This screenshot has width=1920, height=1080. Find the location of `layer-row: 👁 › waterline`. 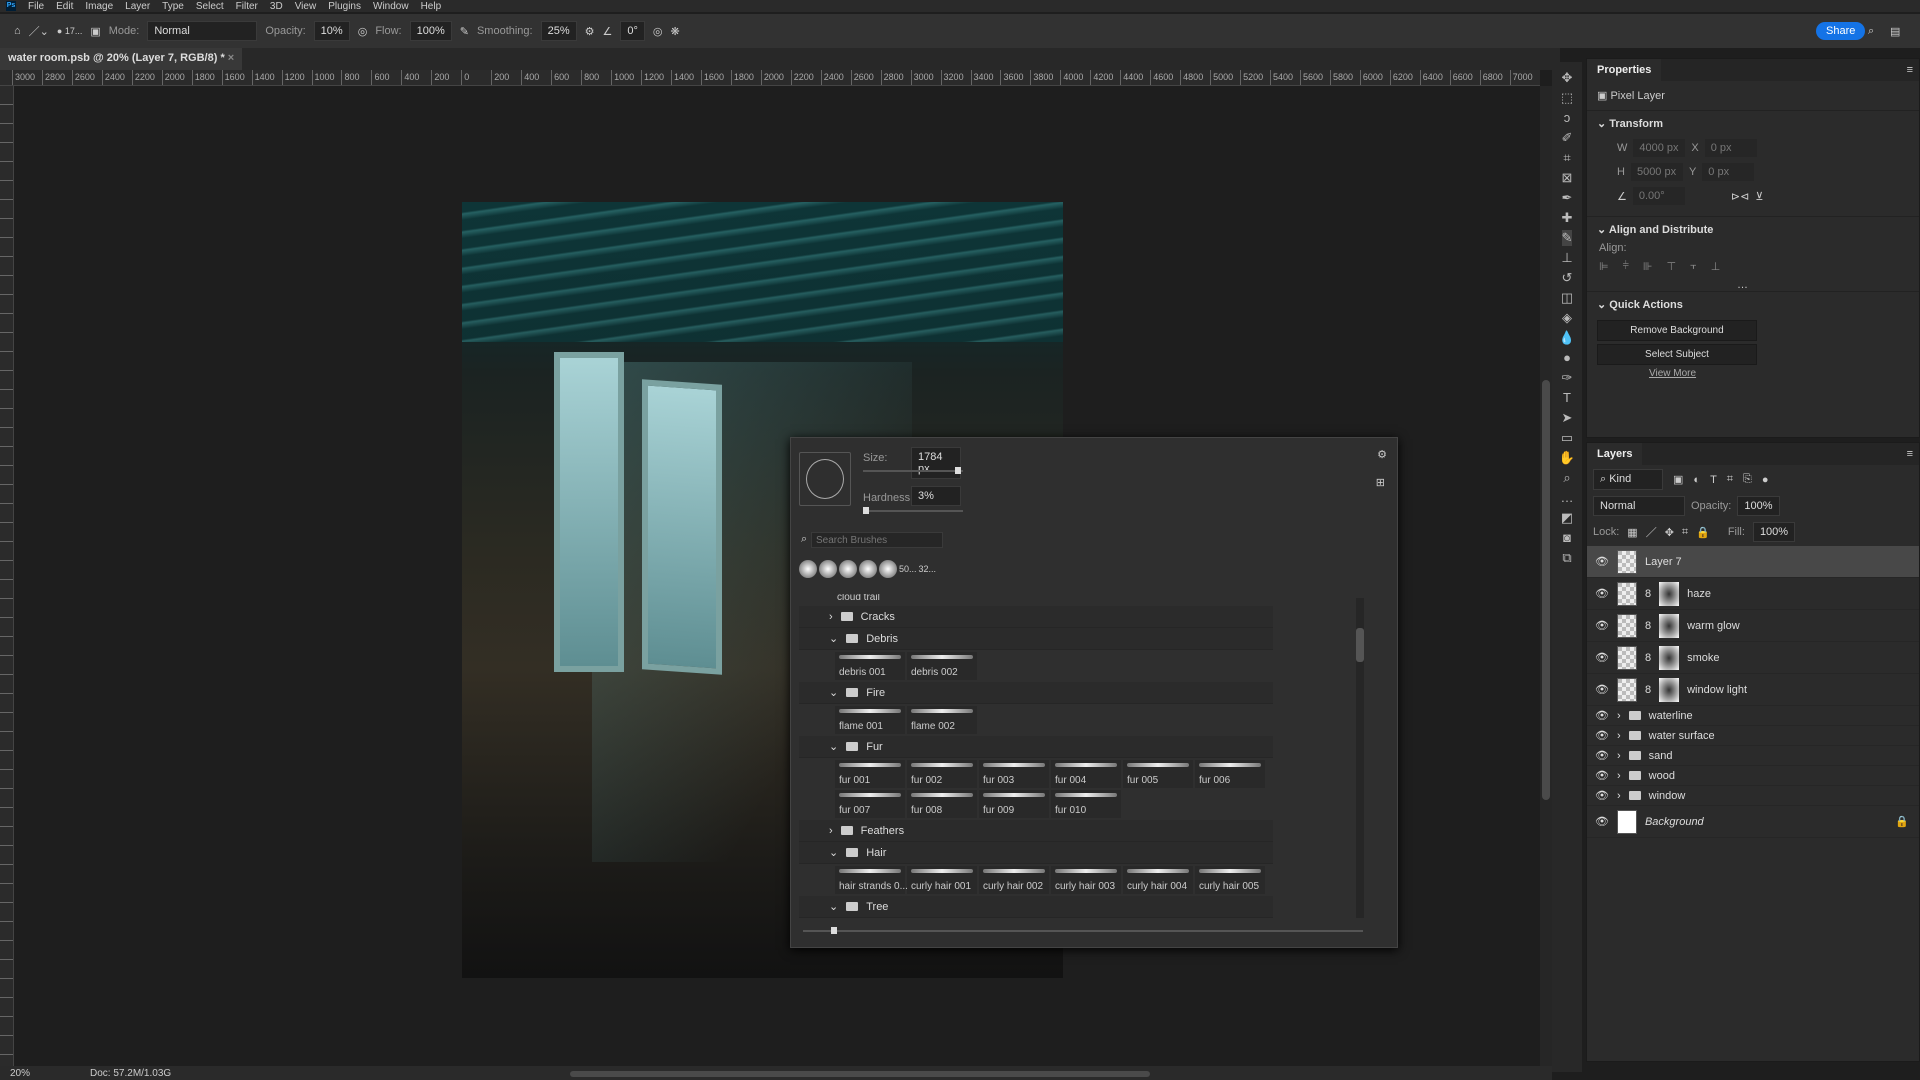

layer-row: 👁 › waterline is located at coordinates (1753, 716).